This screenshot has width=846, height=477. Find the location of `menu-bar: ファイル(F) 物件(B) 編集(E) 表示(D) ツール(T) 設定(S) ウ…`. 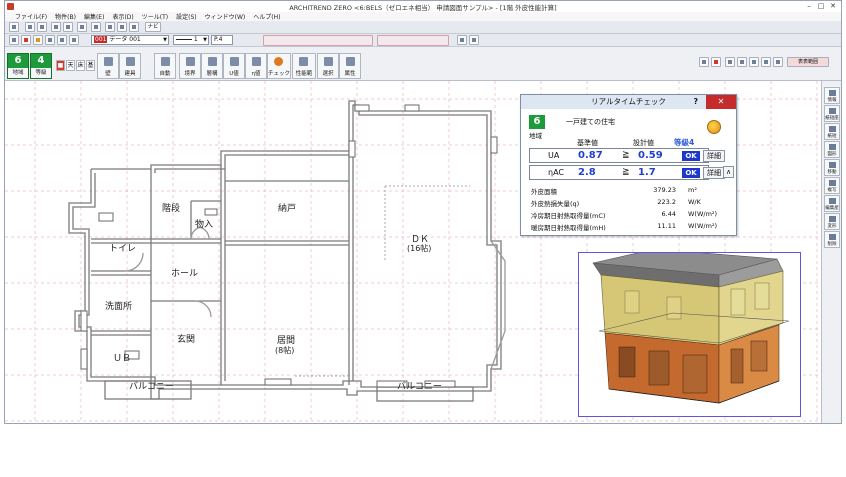

menu-bar: ファイル(F) 物件(B) 編集(E) 表示(D) ツール(T) 設定(S) ウ… is located at coordinates (423, 16).